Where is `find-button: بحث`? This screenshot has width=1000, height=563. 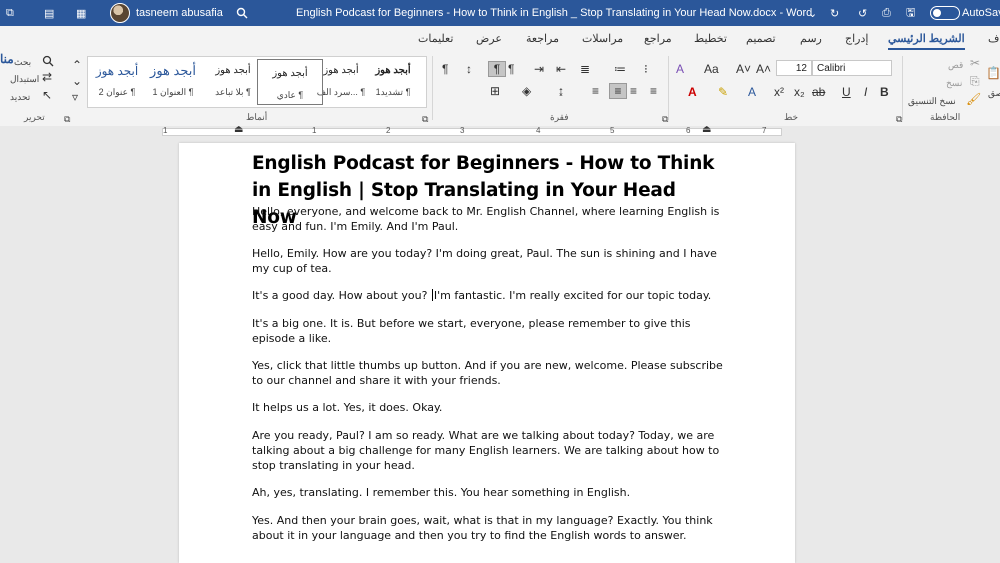
find-button: بحث is located at coordinates (22, 62).